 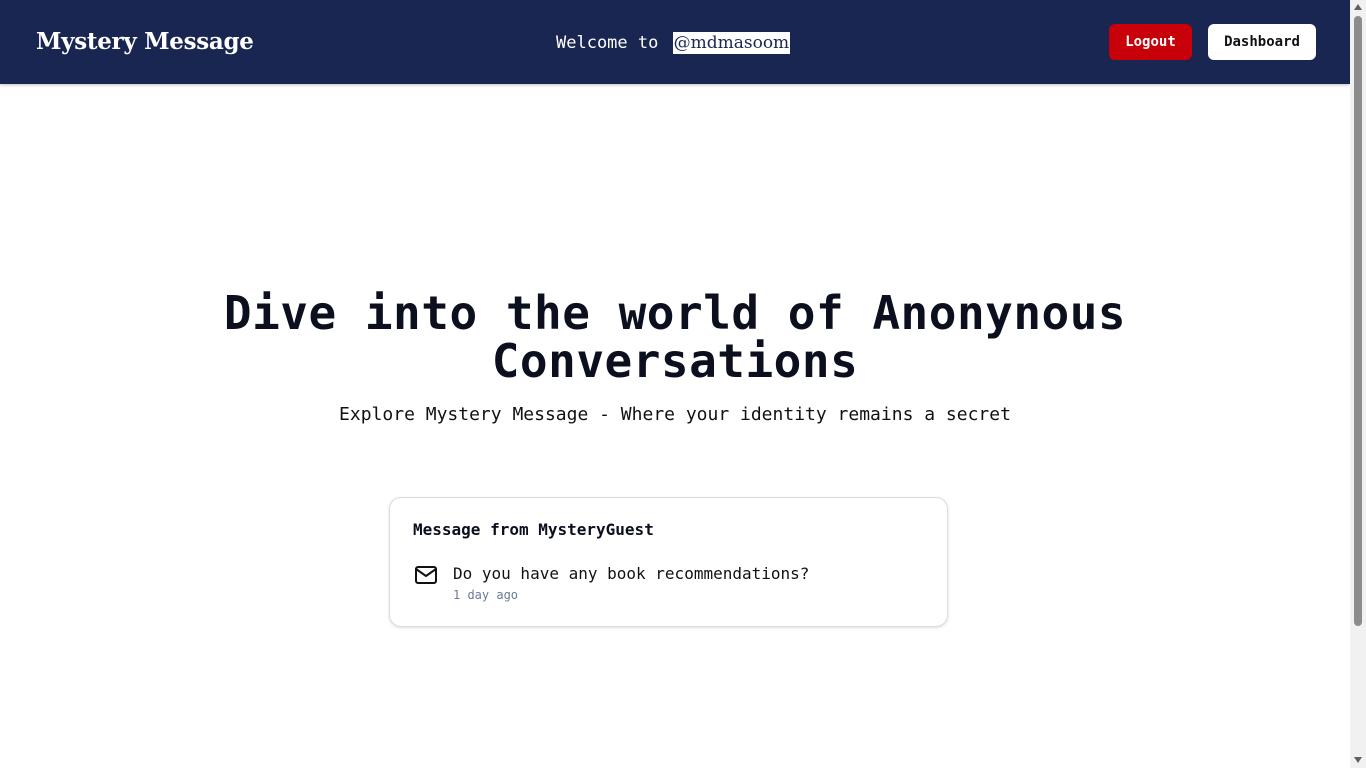 I want to click on message-content: Do you have any book recommendations?, so click(x=631, y=573).